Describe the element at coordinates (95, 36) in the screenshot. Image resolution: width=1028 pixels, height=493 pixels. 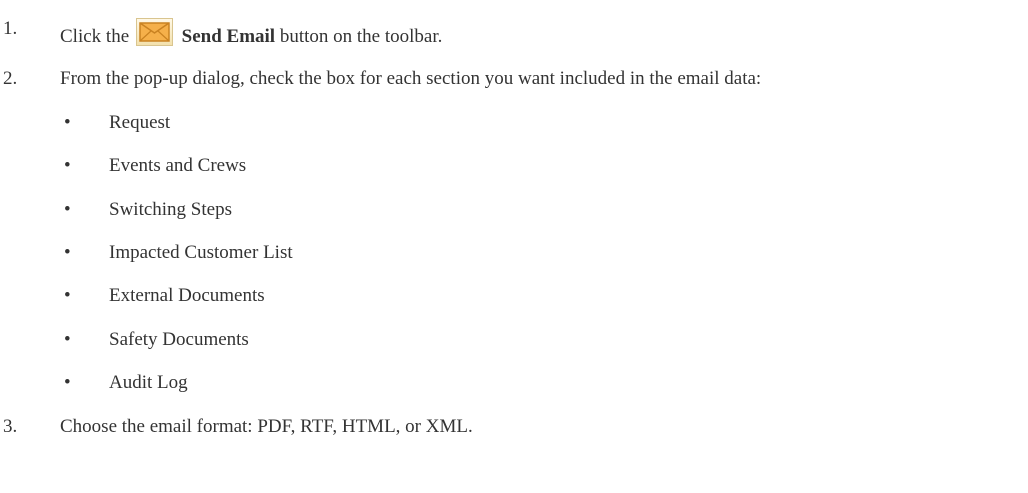
I see `step-1-text-before: Click the` at that location.